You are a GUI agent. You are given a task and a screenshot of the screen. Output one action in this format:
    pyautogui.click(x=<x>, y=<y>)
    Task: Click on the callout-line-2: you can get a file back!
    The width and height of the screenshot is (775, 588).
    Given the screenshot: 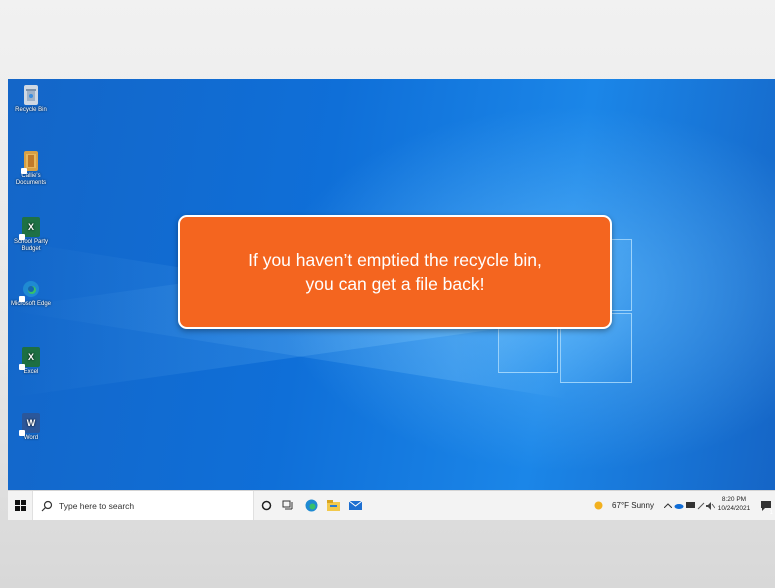 What is the action you would take?
    pyautogui.click(x=395, y=284)
    